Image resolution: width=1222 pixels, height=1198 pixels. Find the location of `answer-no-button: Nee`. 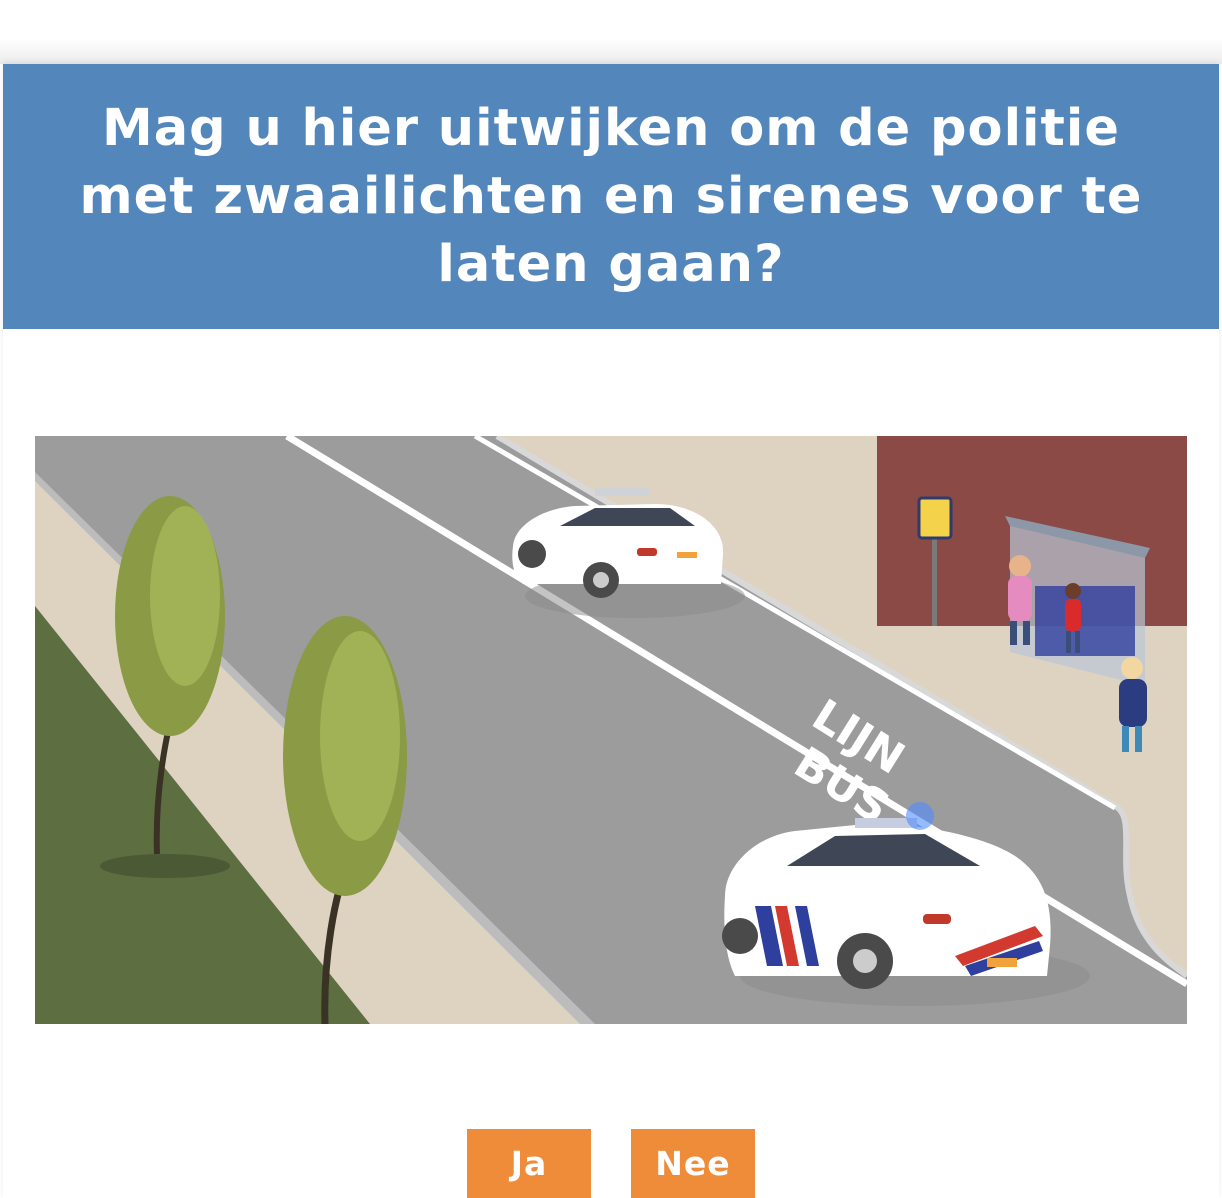

answer-no-button: Nee is located at coordinates (693, 1163).